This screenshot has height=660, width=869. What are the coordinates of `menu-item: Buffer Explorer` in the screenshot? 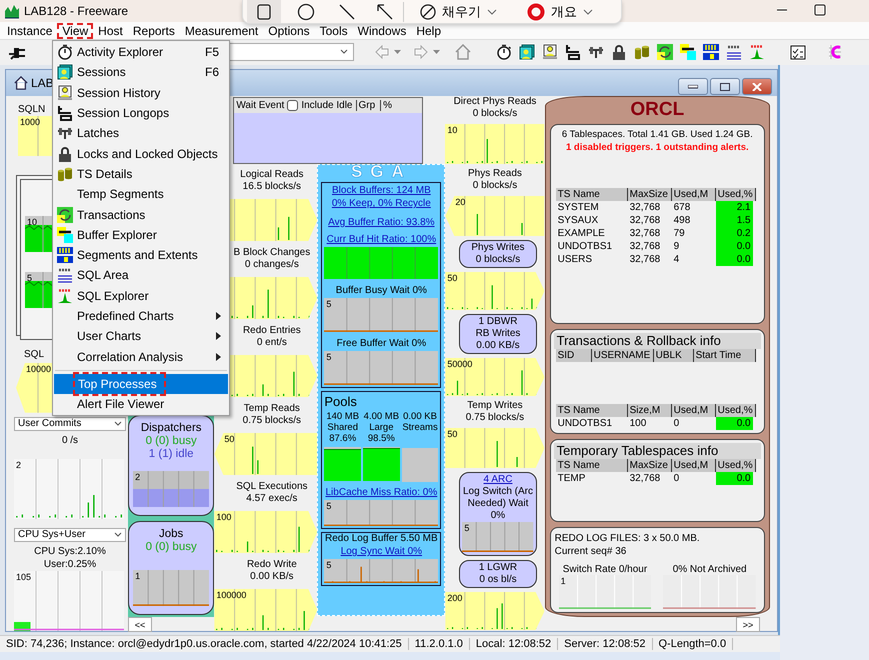 It's located at (141, 234).